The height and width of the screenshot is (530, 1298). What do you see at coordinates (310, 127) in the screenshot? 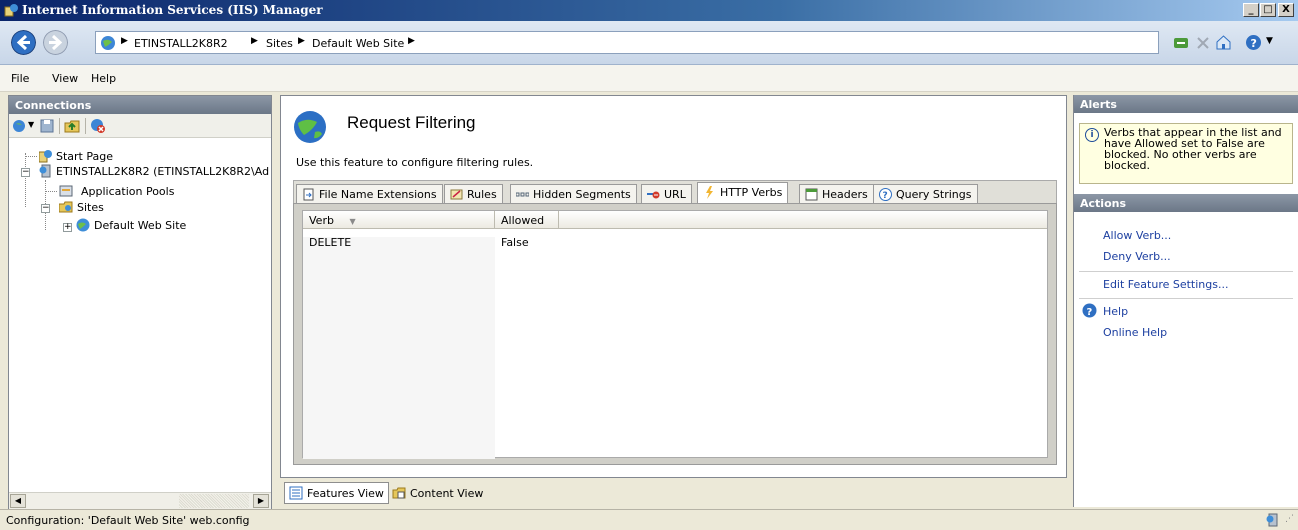
I see `request-filtering-globe-icon` at bounding box center [310, 127].